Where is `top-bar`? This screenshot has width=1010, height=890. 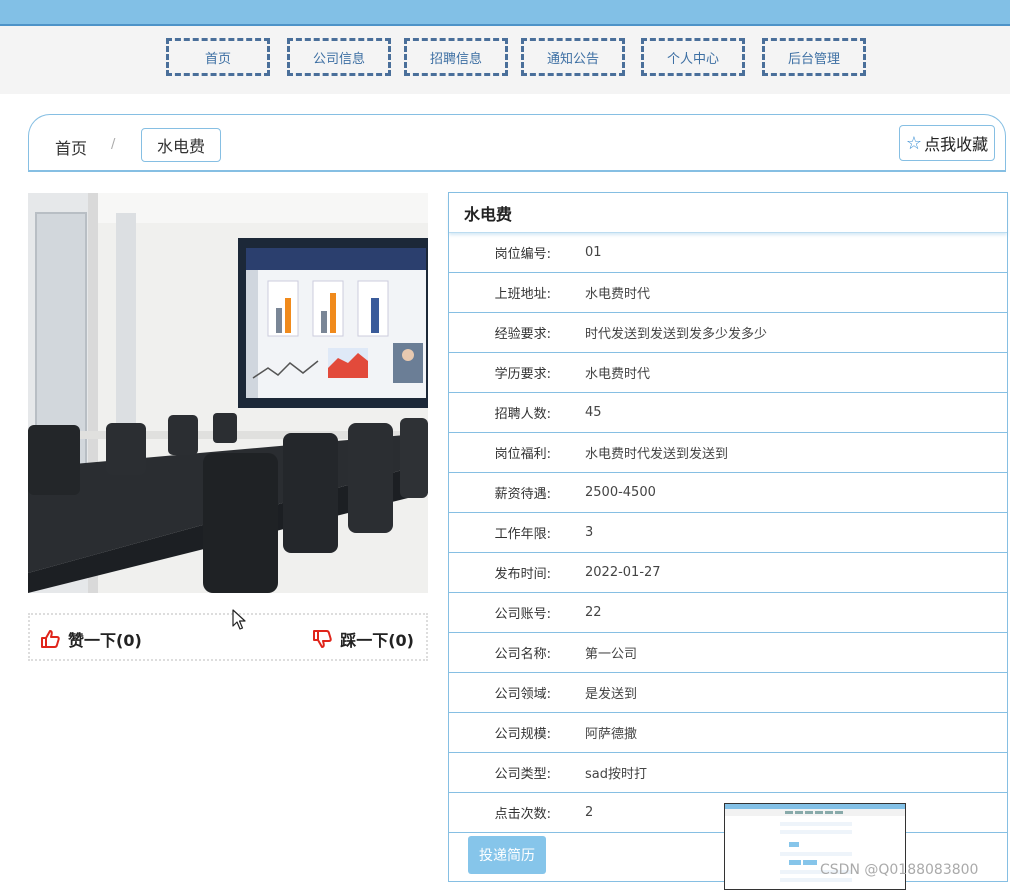
top-bar is located at coordinates (505, 13).